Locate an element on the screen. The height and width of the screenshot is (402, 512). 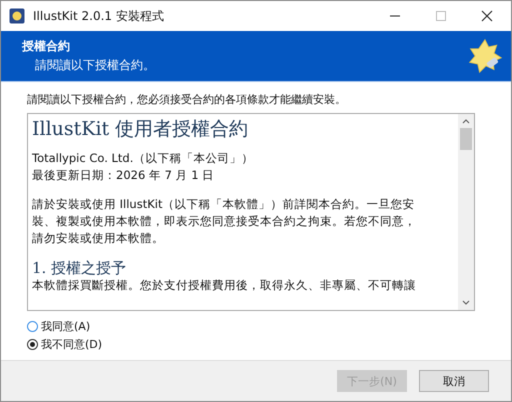
page-subtitle: 請閱讀以下授權合約。 is located at coordinates (94, 65).